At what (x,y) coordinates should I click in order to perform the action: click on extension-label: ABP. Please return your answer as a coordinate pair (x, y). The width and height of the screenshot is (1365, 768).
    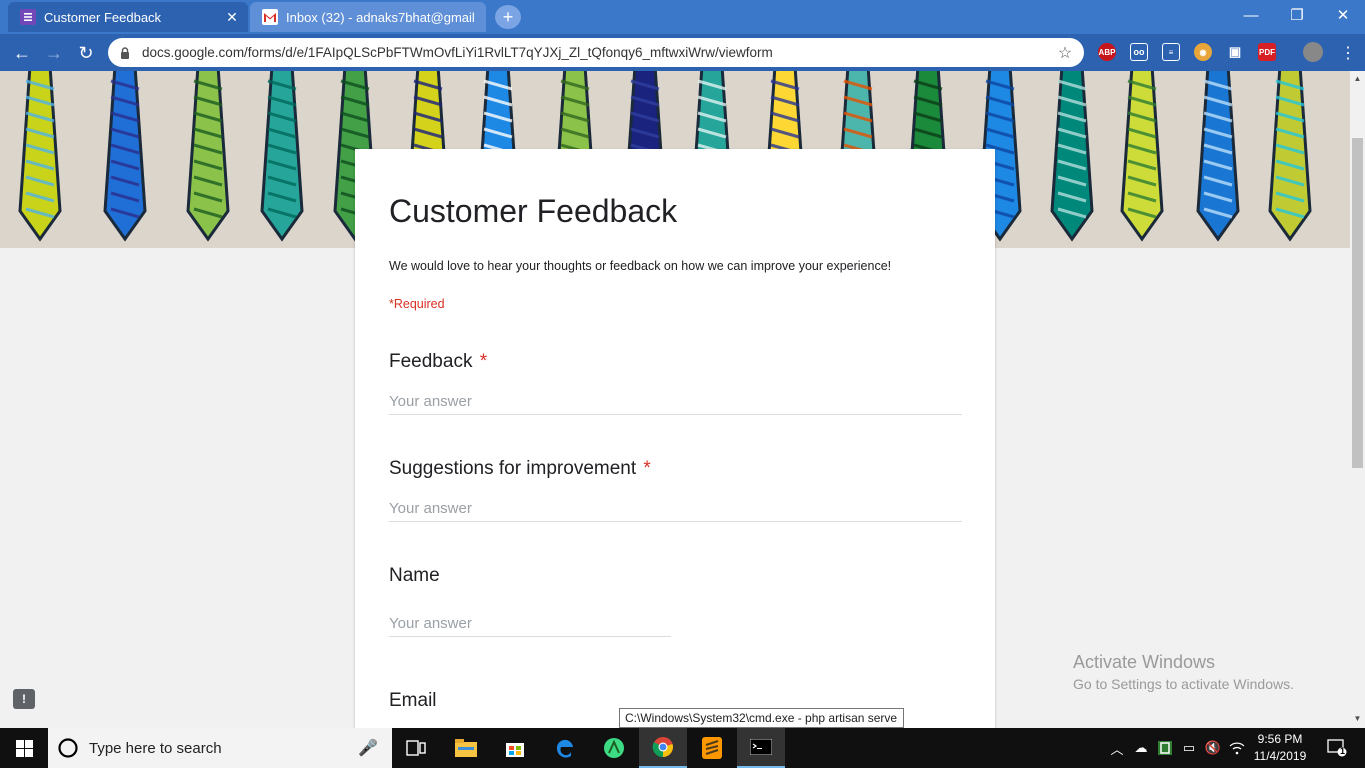
    Looking at the image, I should click on (1107, 52).